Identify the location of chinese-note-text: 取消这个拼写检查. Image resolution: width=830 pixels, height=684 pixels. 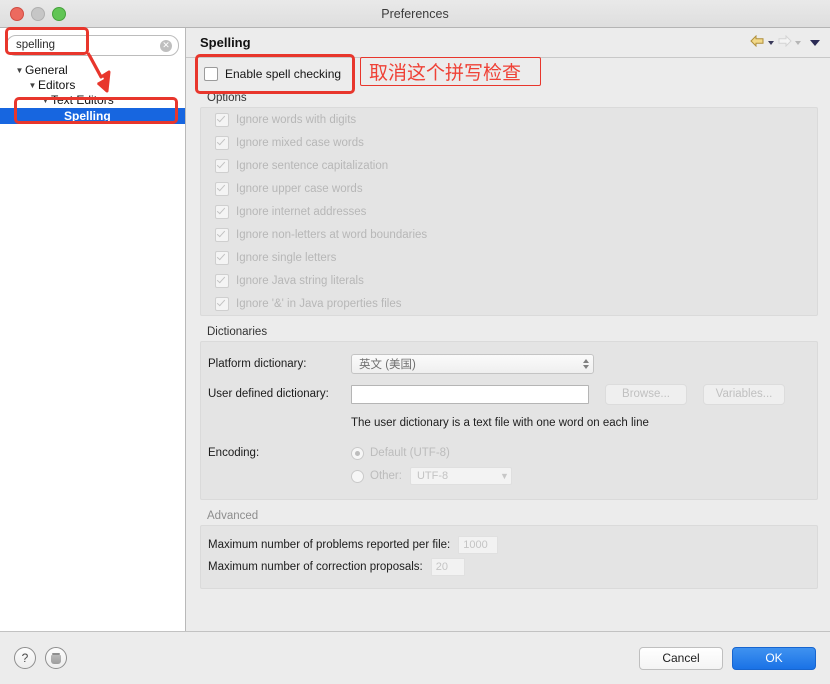
(445, 73).